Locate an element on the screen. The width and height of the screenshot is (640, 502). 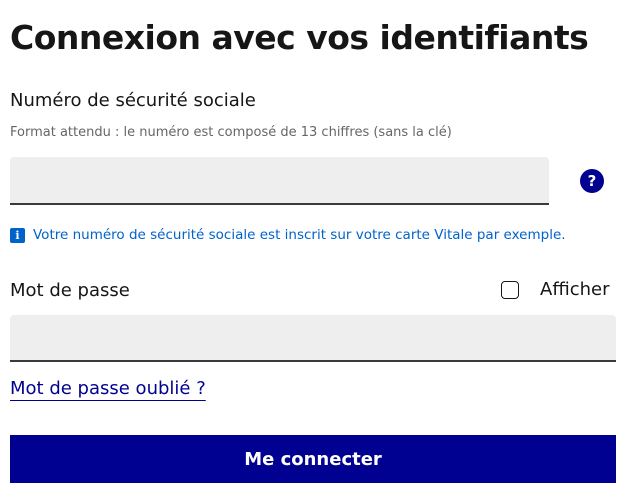
show-password-checkbox is located at coordinates (510, 289).